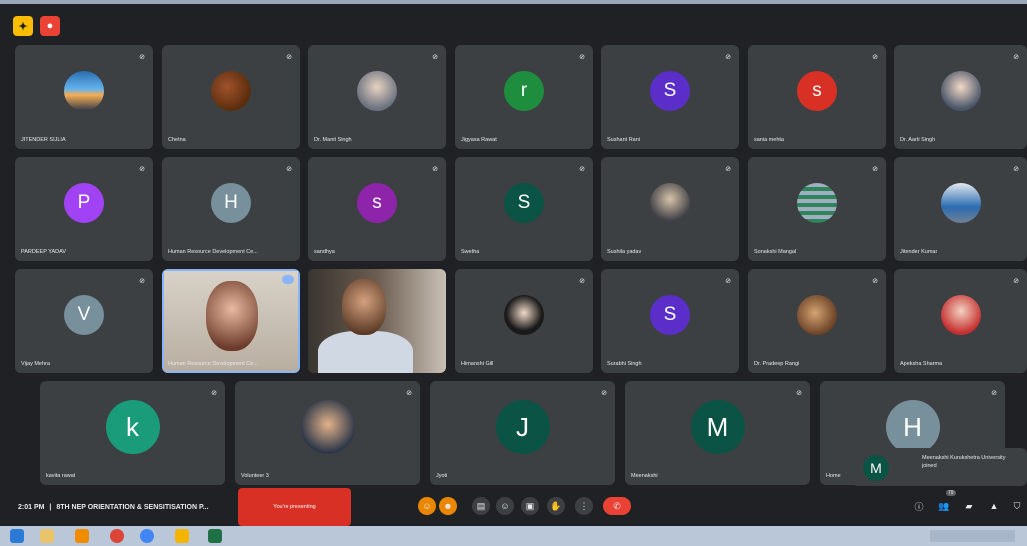  Describe the element at coordinates (47, 536) in the screenshot. I see `explorer-icon` at that location.